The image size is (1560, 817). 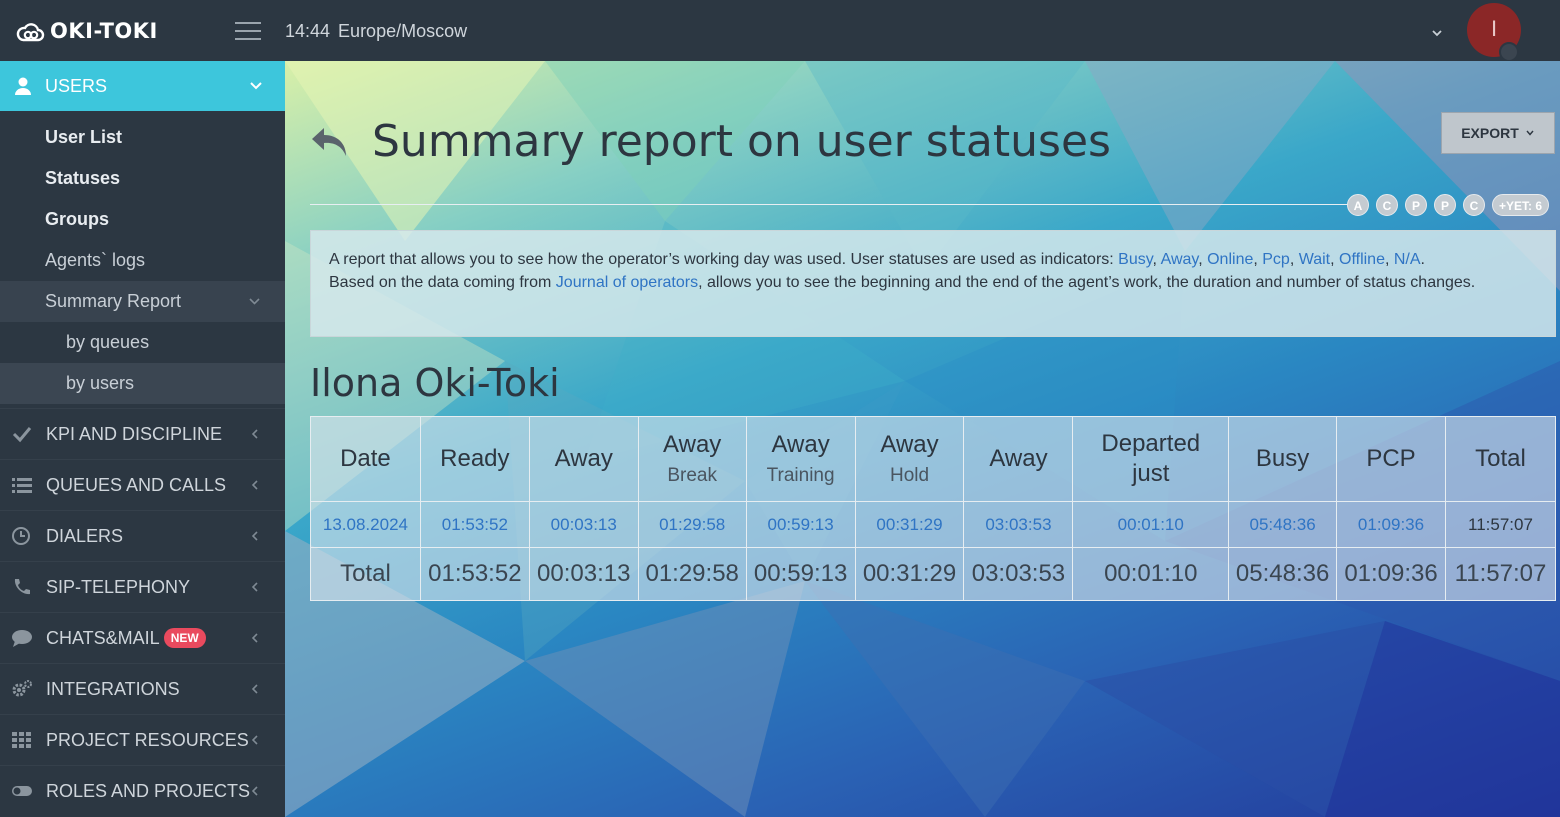 I want to click on export-button: EXPORT, so click(x=1498, y=133).